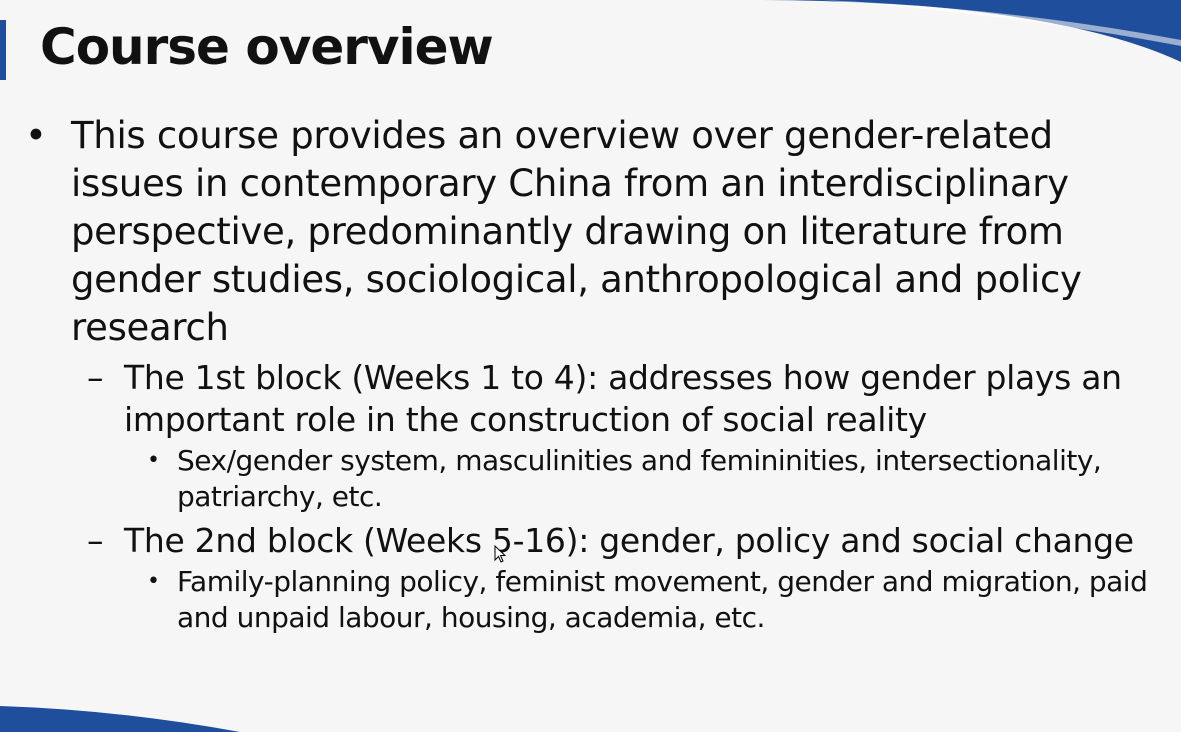  What do you see at coordinates (971, 31) in the screenshot?
I see `top-right-swoosh` at bounding box center [971, 31].